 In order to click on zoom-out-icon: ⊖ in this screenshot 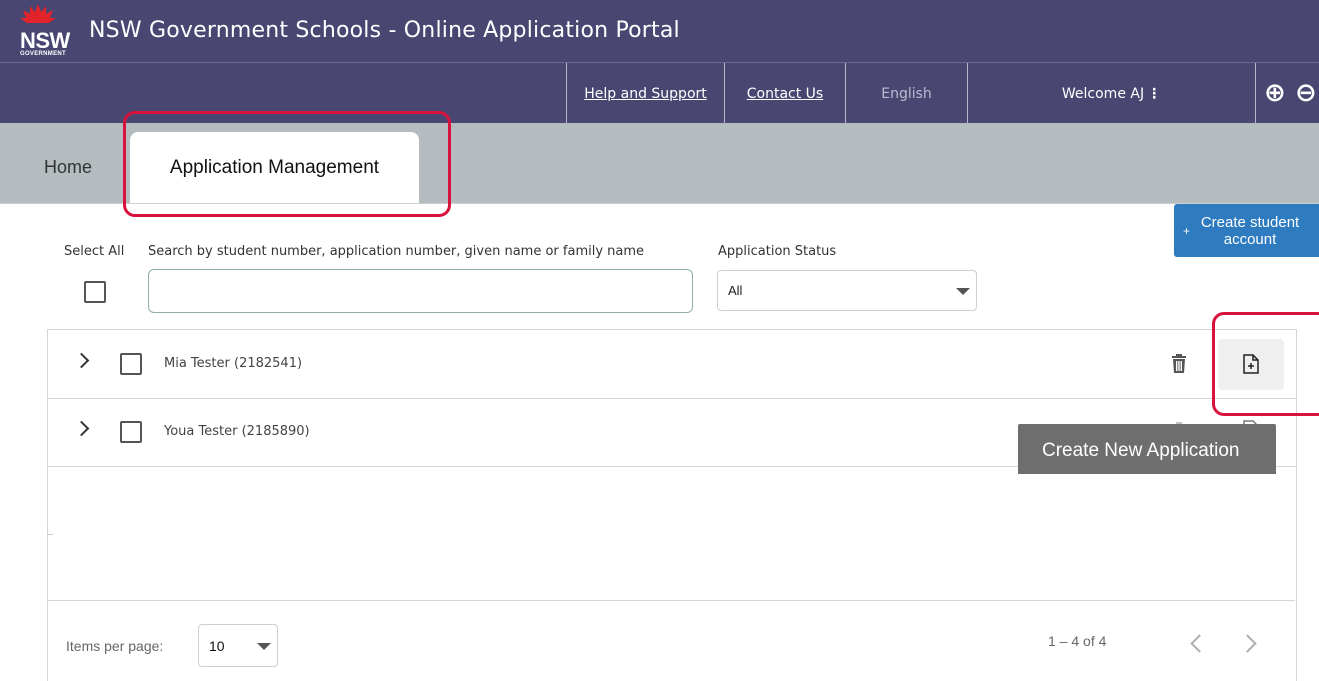, I will do `click(1306, 93)`.